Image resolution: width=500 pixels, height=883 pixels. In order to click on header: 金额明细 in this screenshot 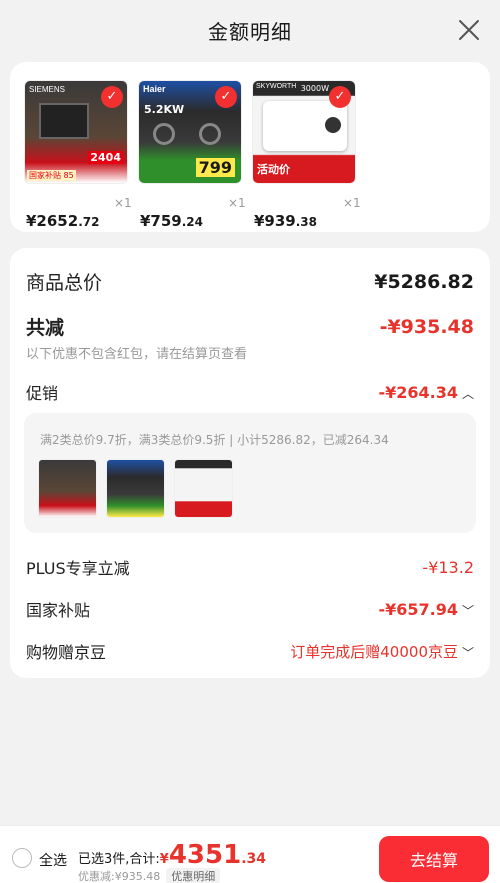, I will do `click(250, 30)`.